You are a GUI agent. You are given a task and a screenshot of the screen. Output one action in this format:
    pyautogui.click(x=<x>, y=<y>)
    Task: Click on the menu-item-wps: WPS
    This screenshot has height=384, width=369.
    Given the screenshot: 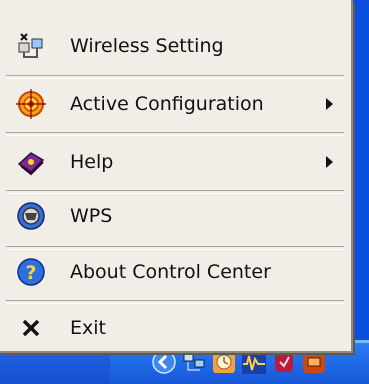 What is the action you would take?
    pyautogui.click(x=175, y=216)
    